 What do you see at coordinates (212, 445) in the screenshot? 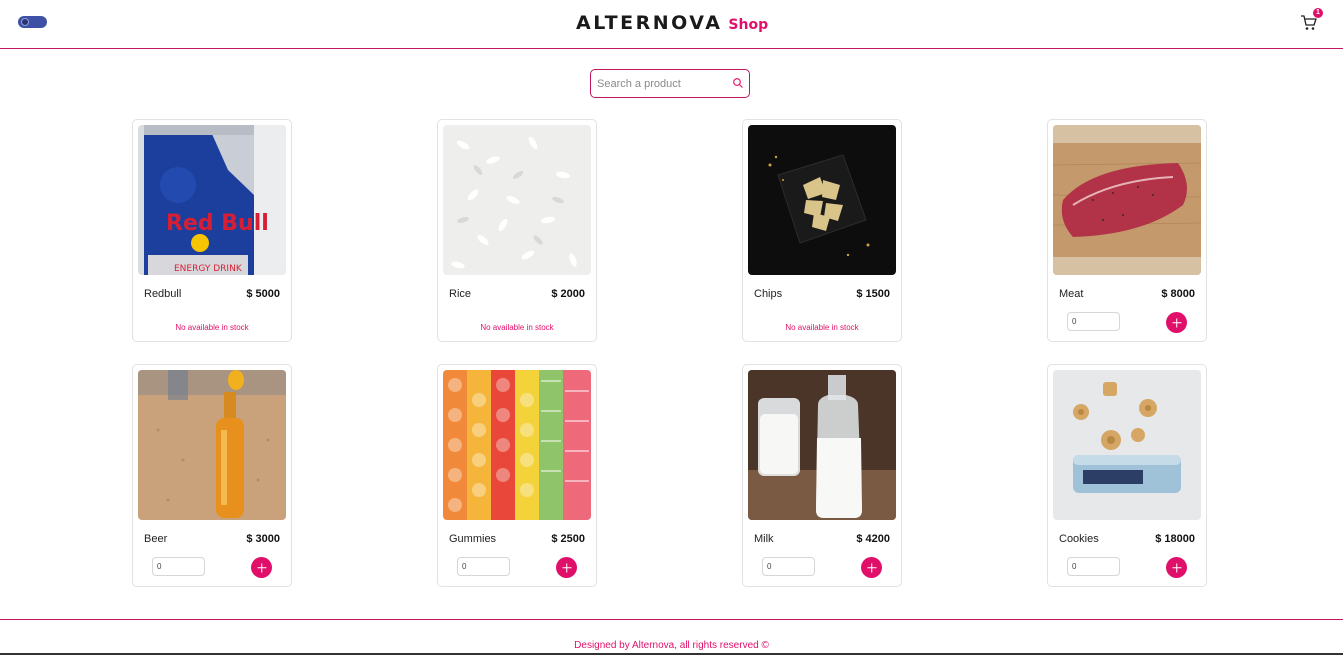
I see `product-image-beer` at bounding box center [212, 445].